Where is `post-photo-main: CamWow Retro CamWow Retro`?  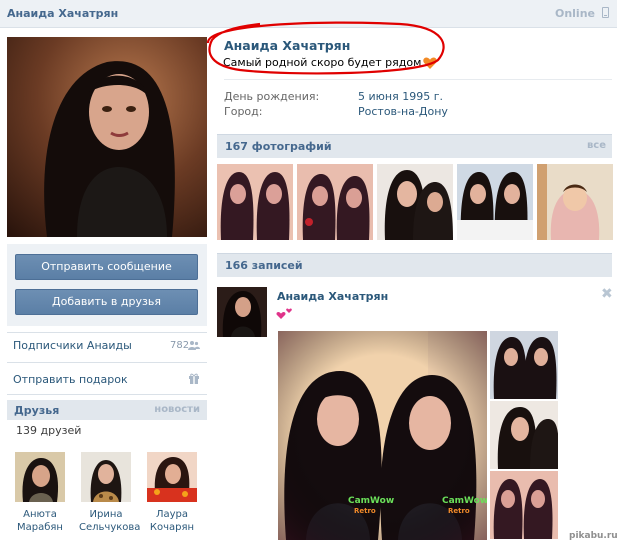
post-photo-main: CamWow Retro CamWow Retro is located at coordinates (382, 435).